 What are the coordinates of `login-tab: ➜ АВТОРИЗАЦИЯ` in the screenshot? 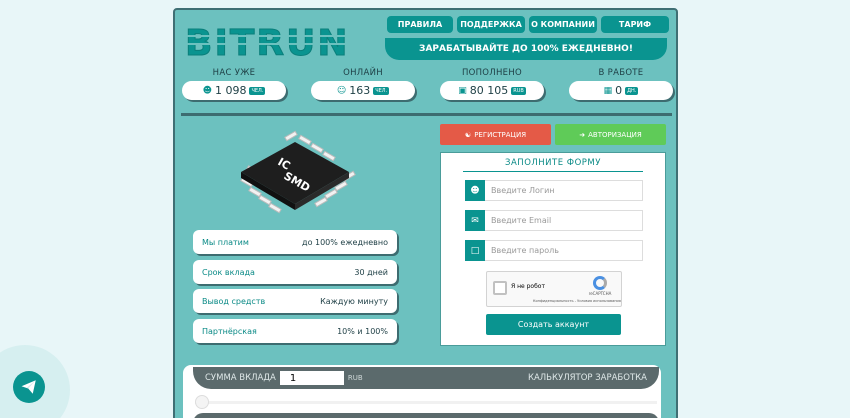 It's located at (610, 134).